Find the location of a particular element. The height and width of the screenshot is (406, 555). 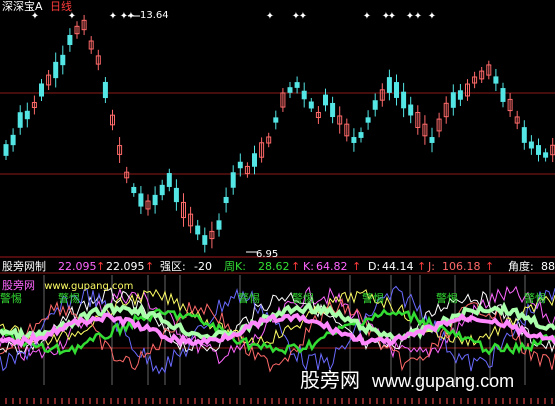

qiangqu-label: 强区: is located at coordinates (173, 266).